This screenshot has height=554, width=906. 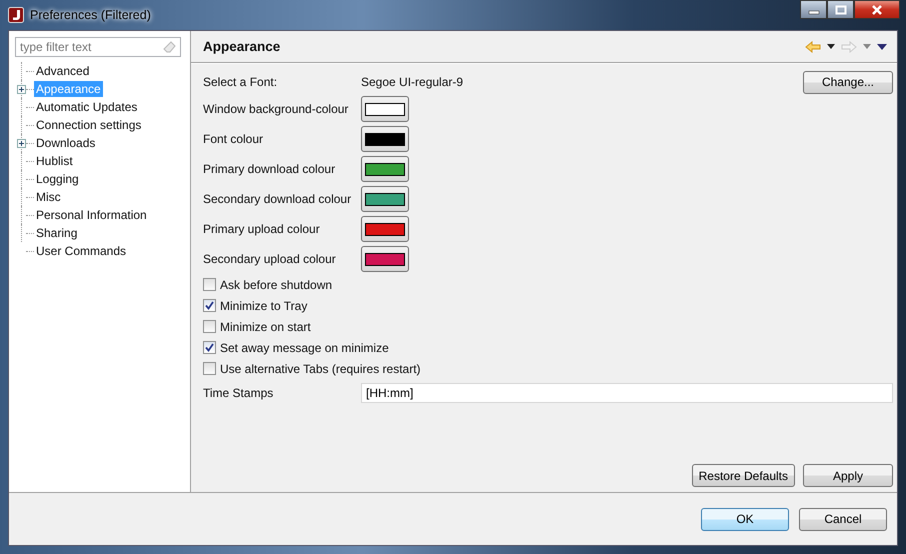 I want to click on tree-item: Personal Information, so click(x=91, y=215).